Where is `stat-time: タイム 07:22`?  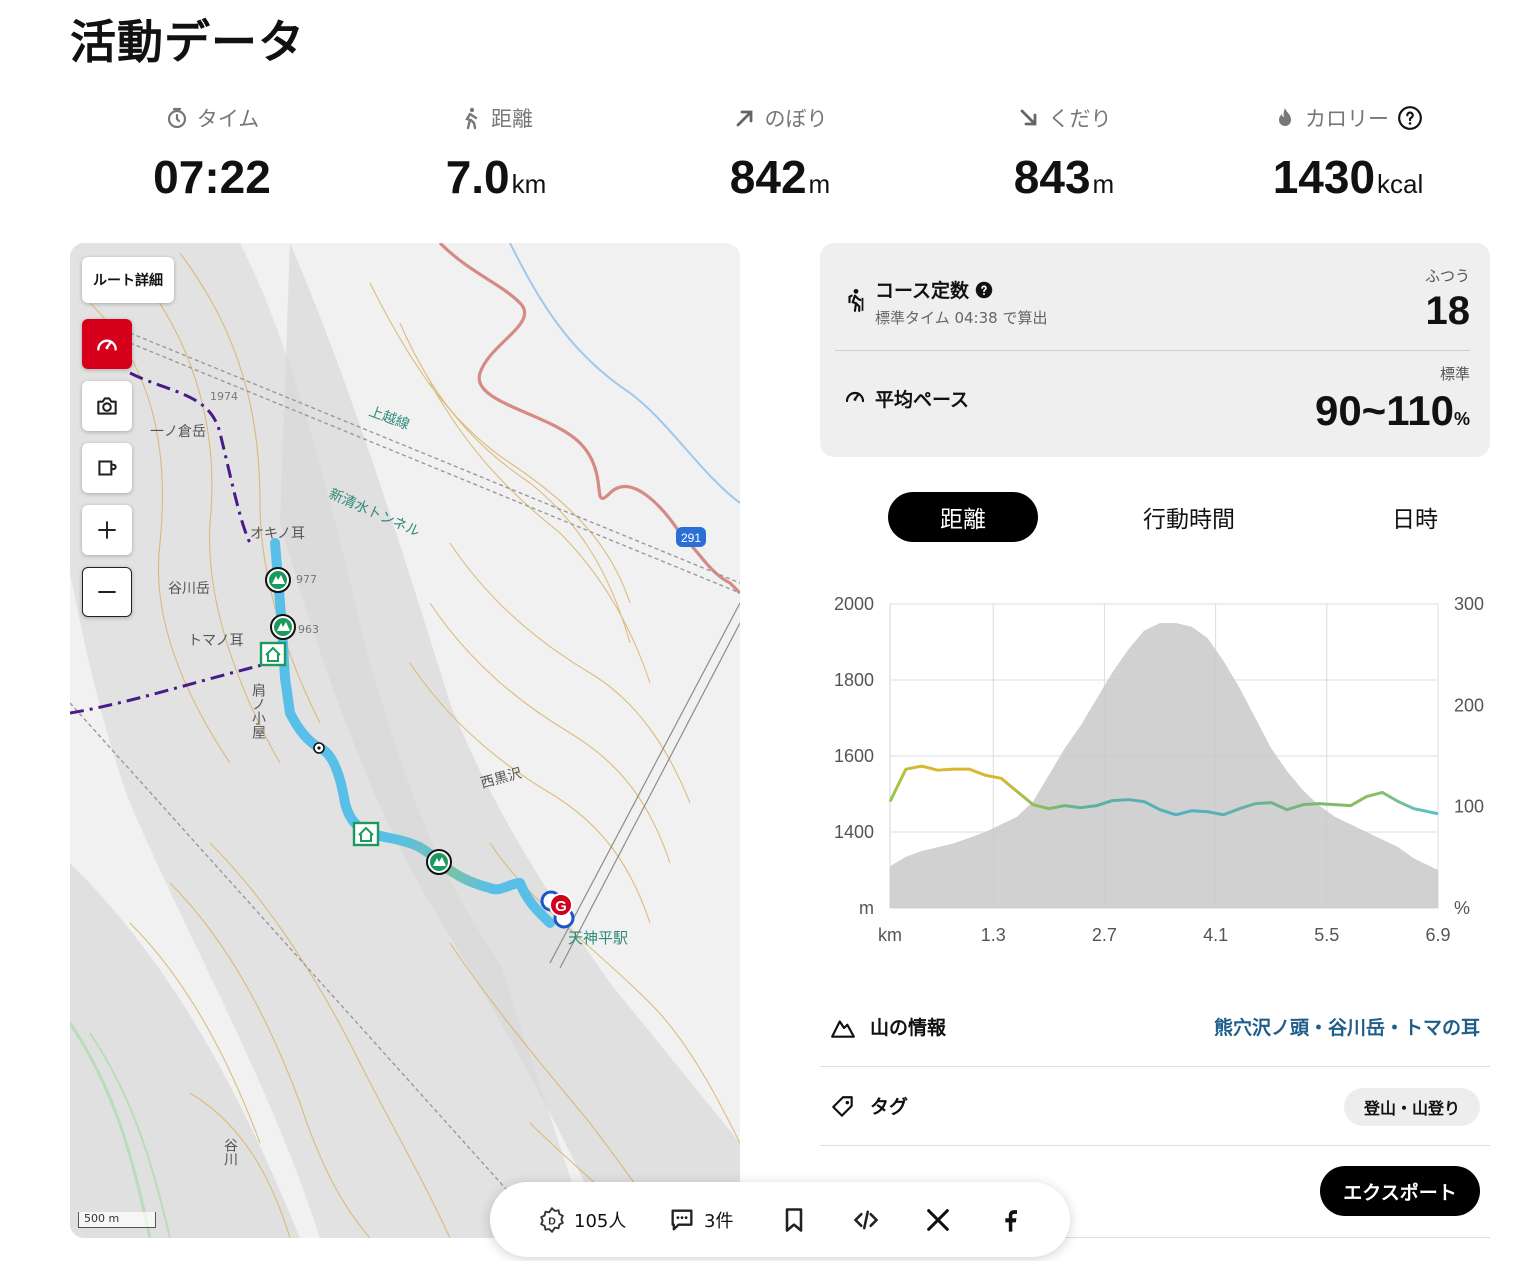 stat-time: タイム 07:22 is located at coordinates (212, 152).